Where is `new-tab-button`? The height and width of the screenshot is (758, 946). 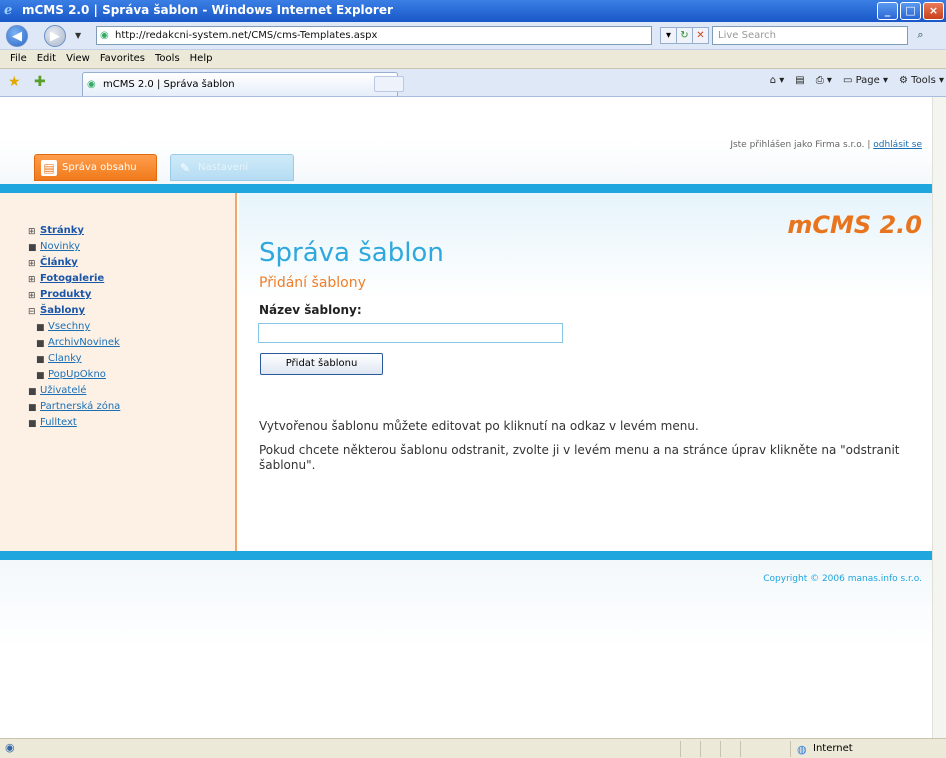
new-tab-button is located at coordinates (389, 84).